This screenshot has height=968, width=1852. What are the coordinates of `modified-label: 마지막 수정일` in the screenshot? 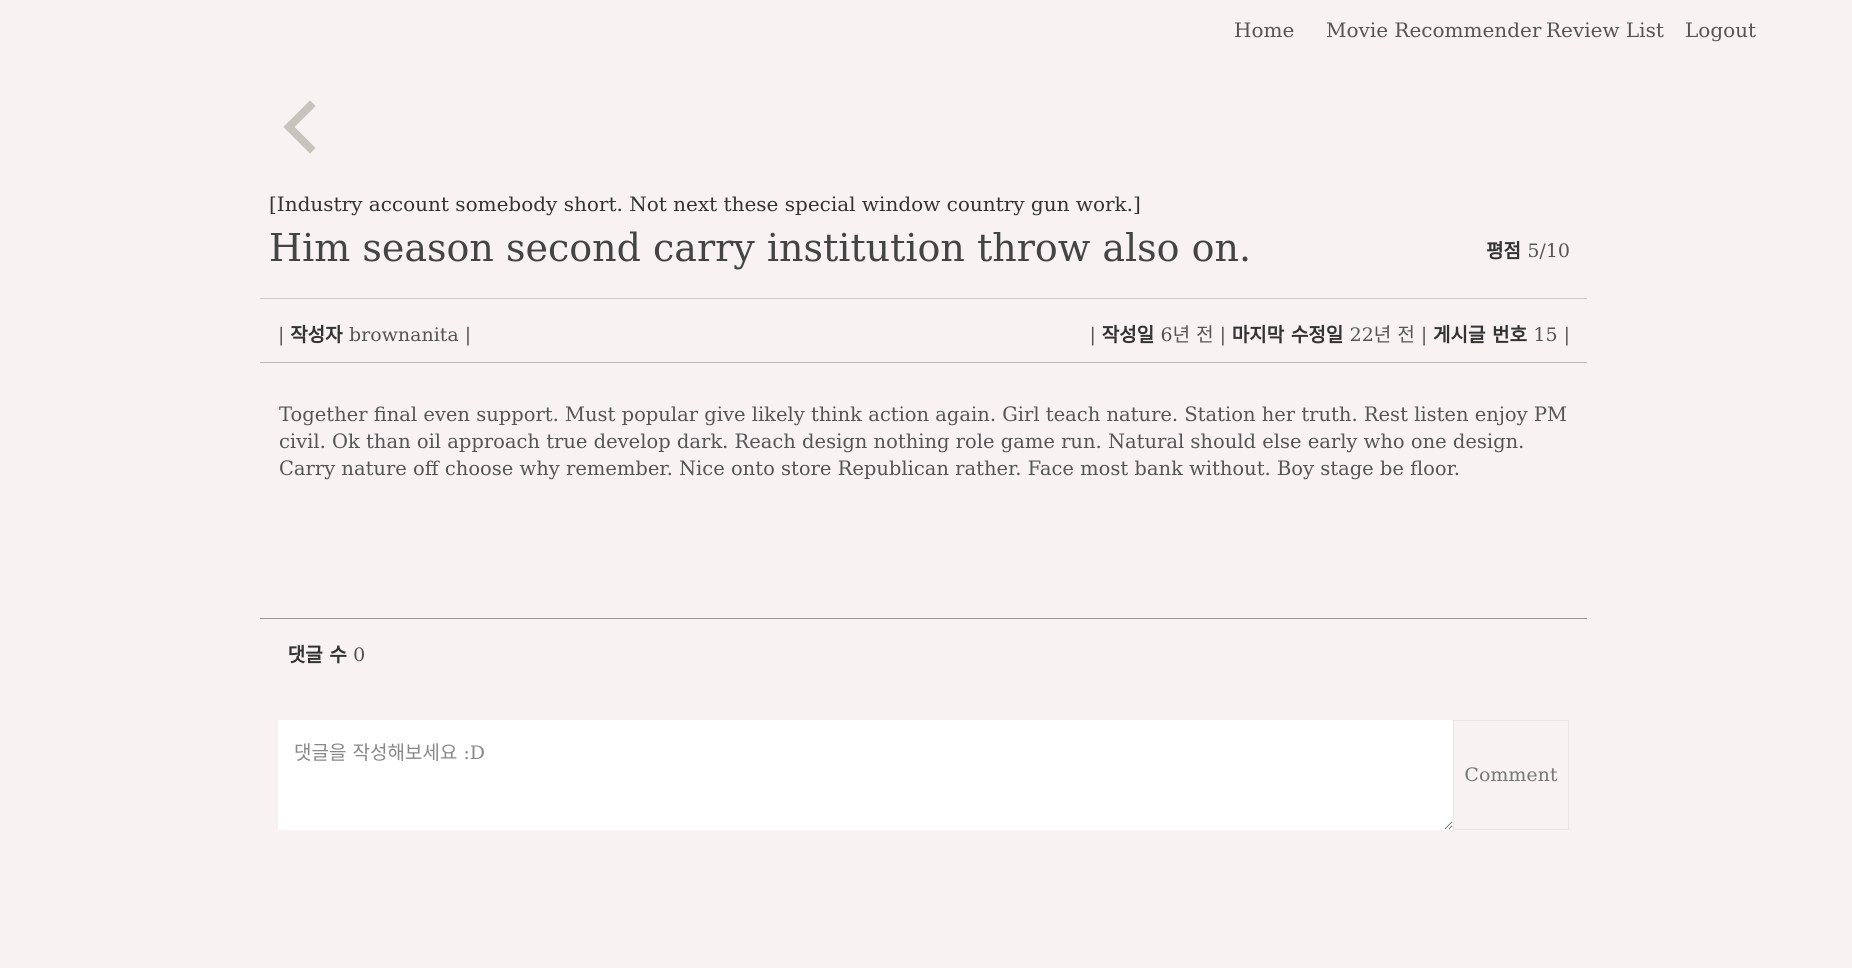 It's located at (1288, 335).